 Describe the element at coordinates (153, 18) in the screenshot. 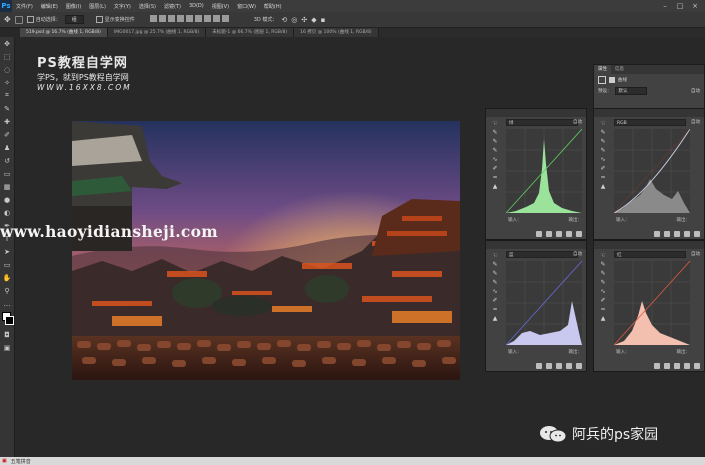

I see `align-top-icon` at that location.